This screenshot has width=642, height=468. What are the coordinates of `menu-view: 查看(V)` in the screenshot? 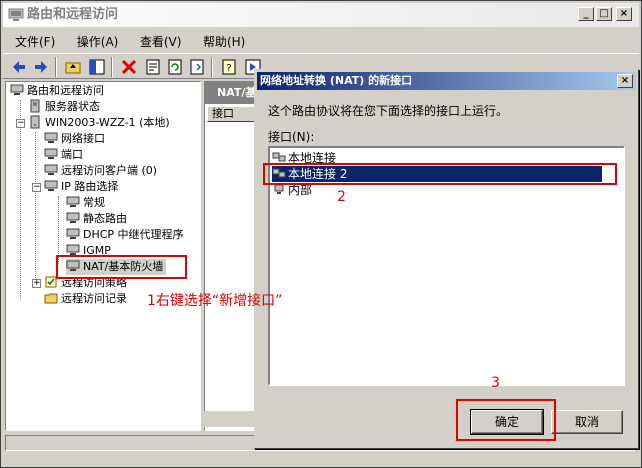 It's located at (158, 40).